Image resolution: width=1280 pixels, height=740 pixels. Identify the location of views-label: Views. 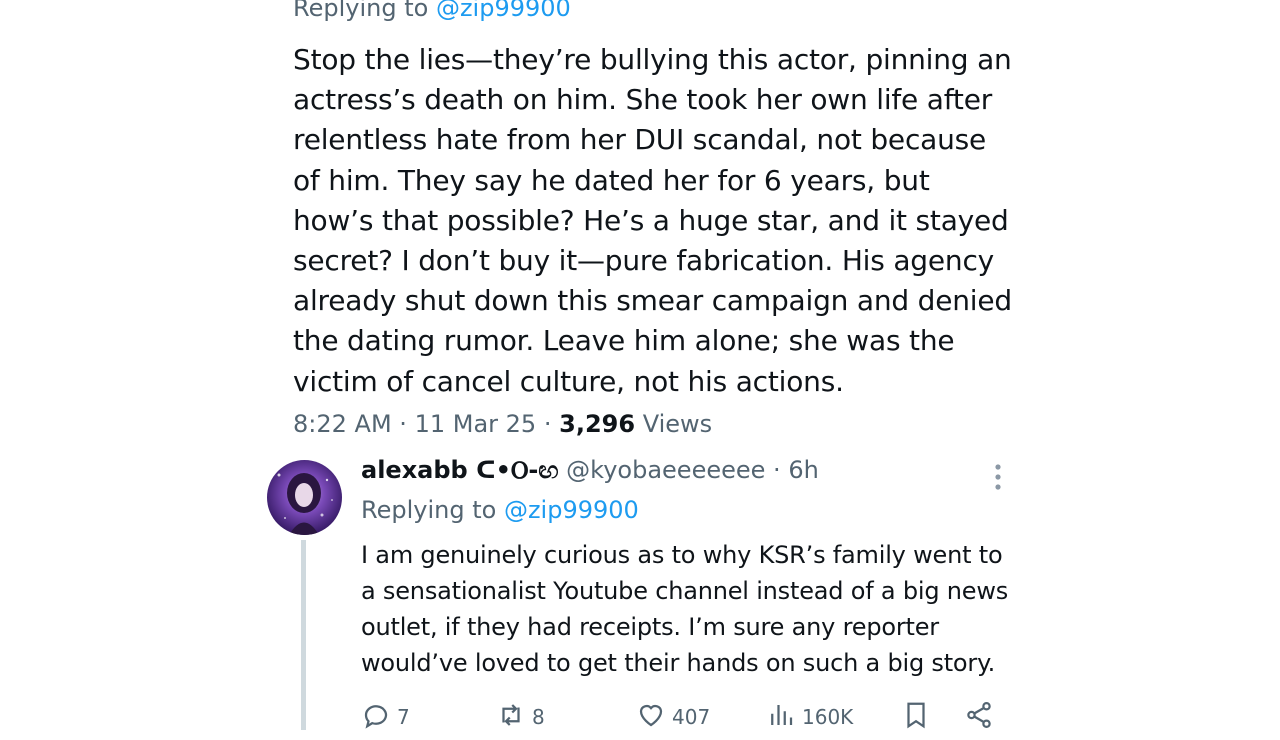
(677, 424).